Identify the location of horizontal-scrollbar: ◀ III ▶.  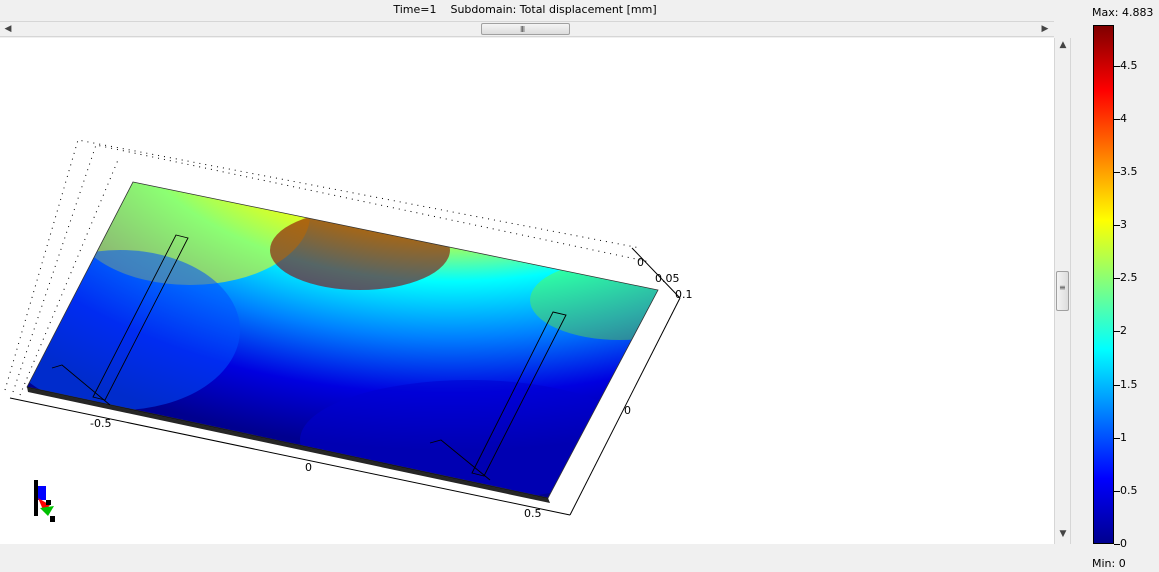
(527, 29).